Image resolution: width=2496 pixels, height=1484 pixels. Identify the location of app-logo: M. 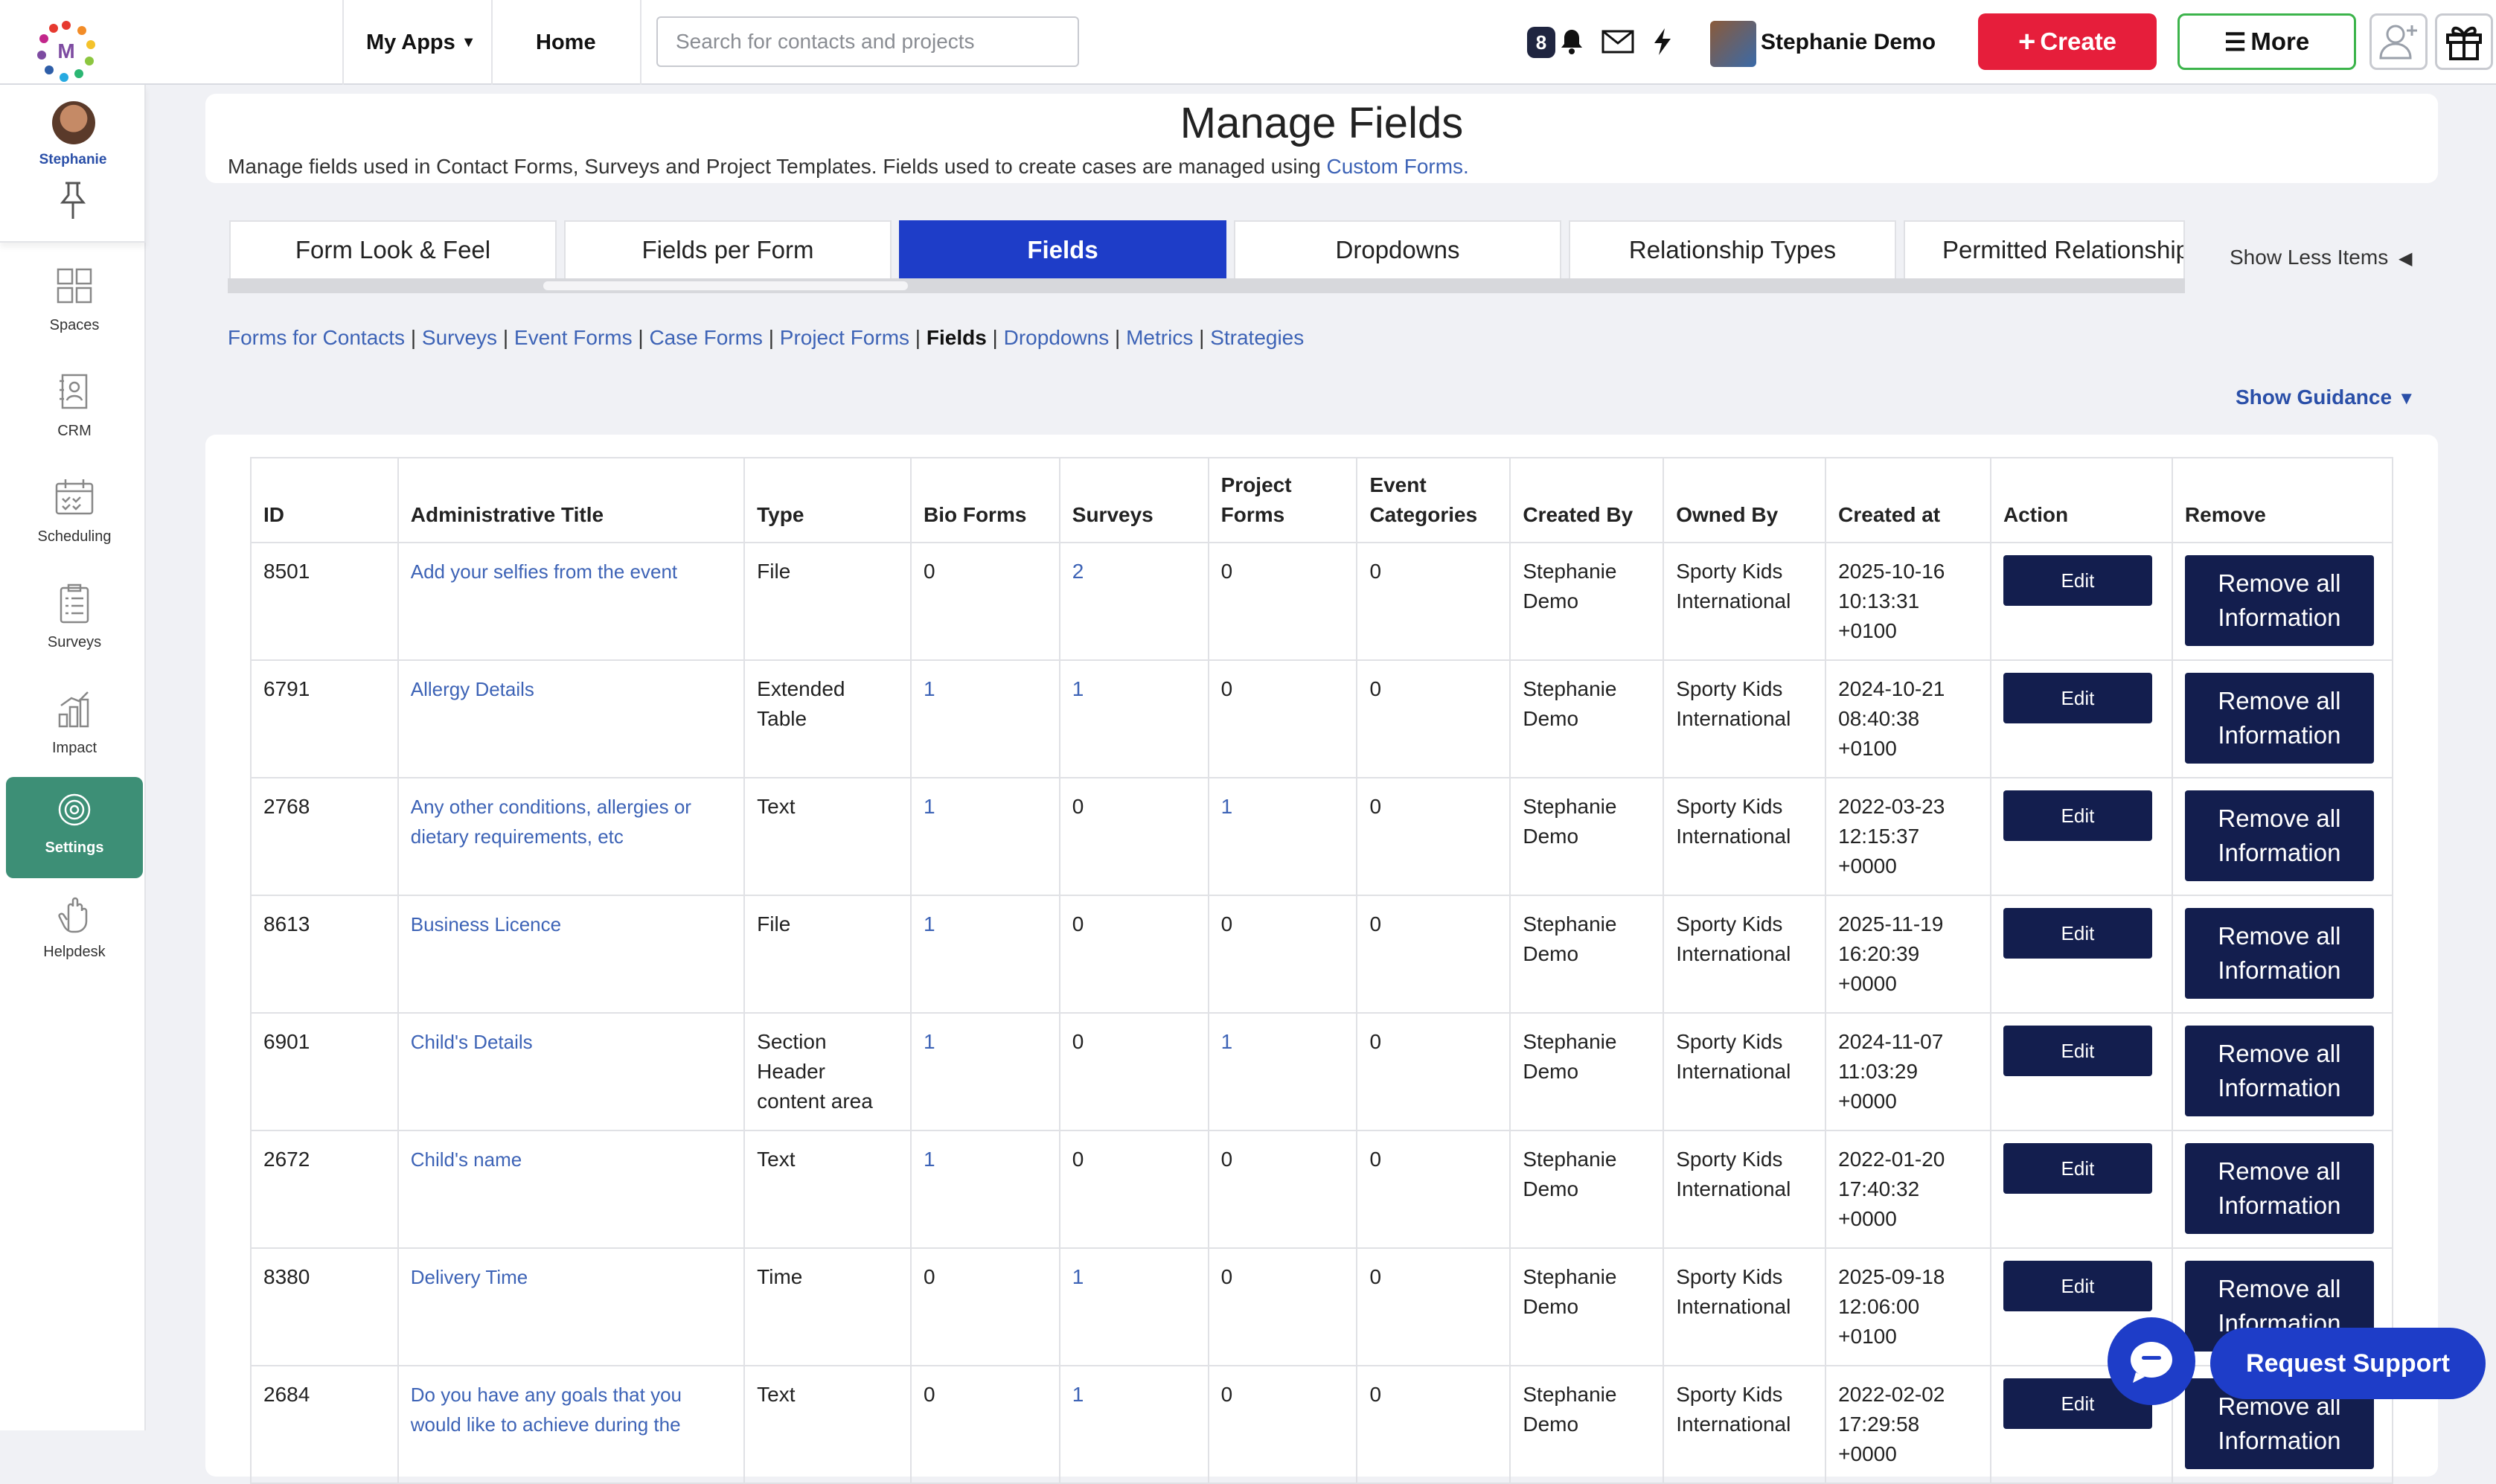
(66, 51).